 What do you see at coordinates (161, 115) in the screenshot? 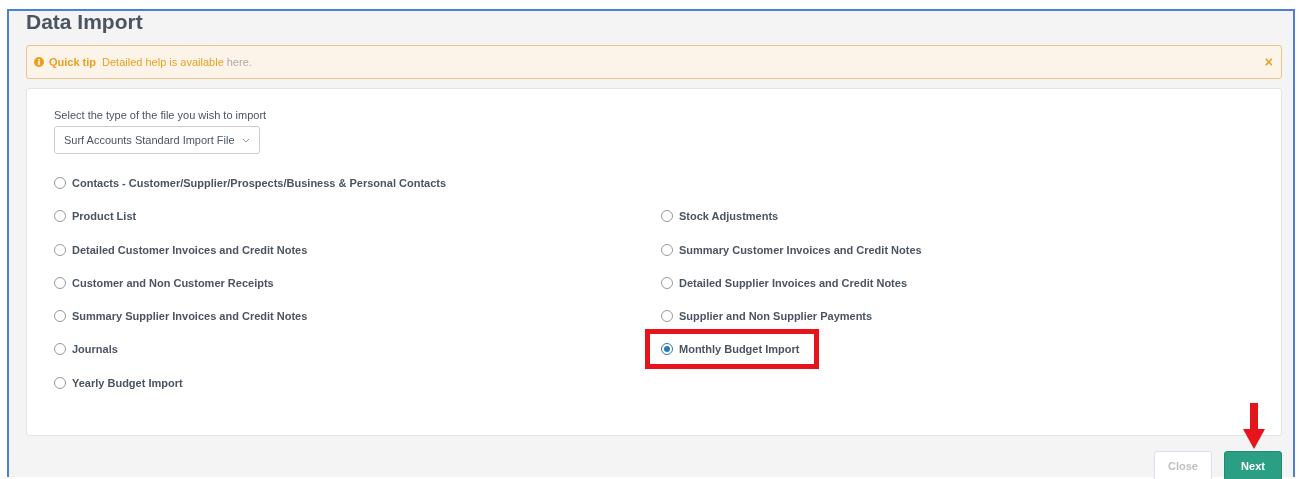
I see `field-label: Select the type of the file you wish to import` at bounding box center [161, 115].